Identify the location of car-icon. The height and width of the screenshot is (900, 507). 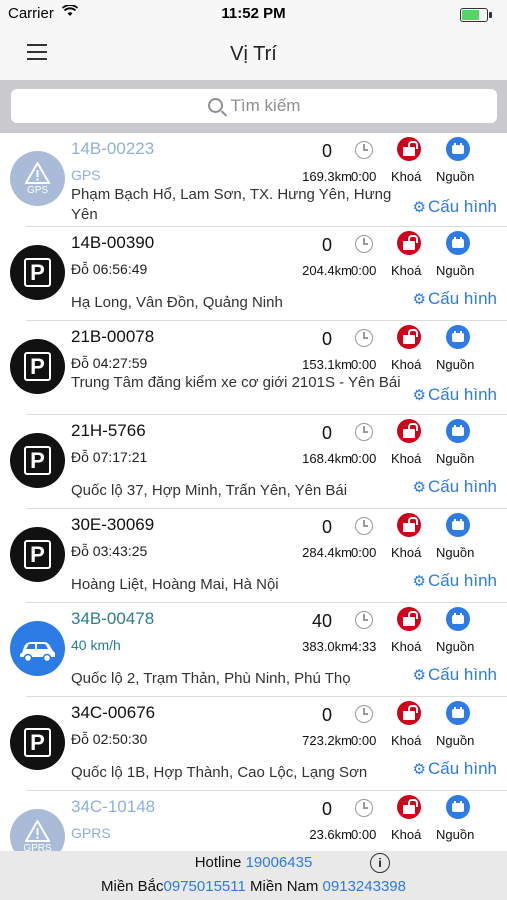
(37, 648).